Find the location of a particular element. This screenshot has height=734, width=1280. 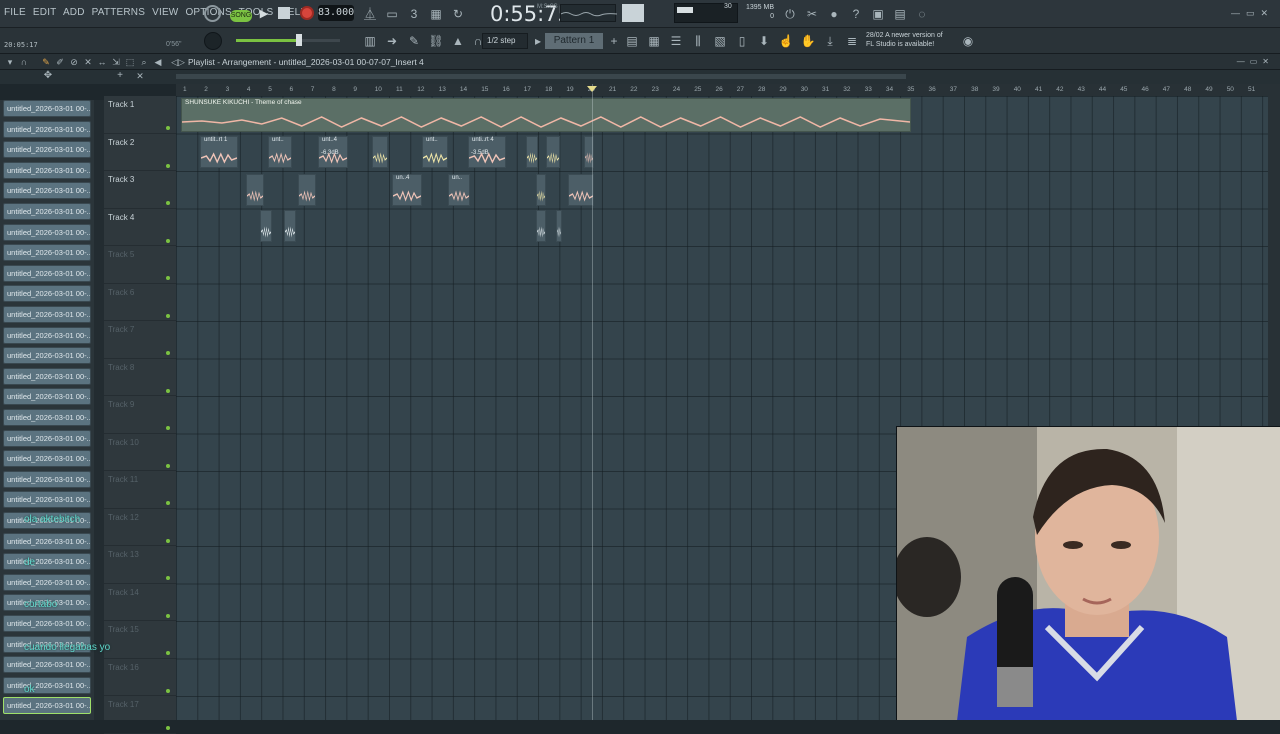

track-header: Track 12 is located at coordinates (140, 527).